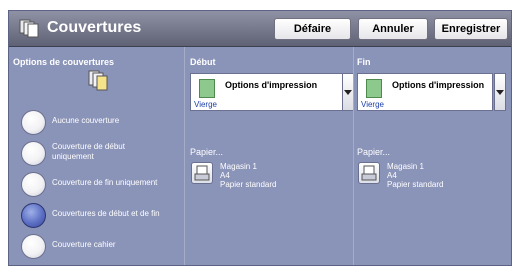 The height and width of the screenshot is (269, 520). Describe the element at coordinates (393, 29) in the screenshot. I see `cancel-button: Annuler` at that location.